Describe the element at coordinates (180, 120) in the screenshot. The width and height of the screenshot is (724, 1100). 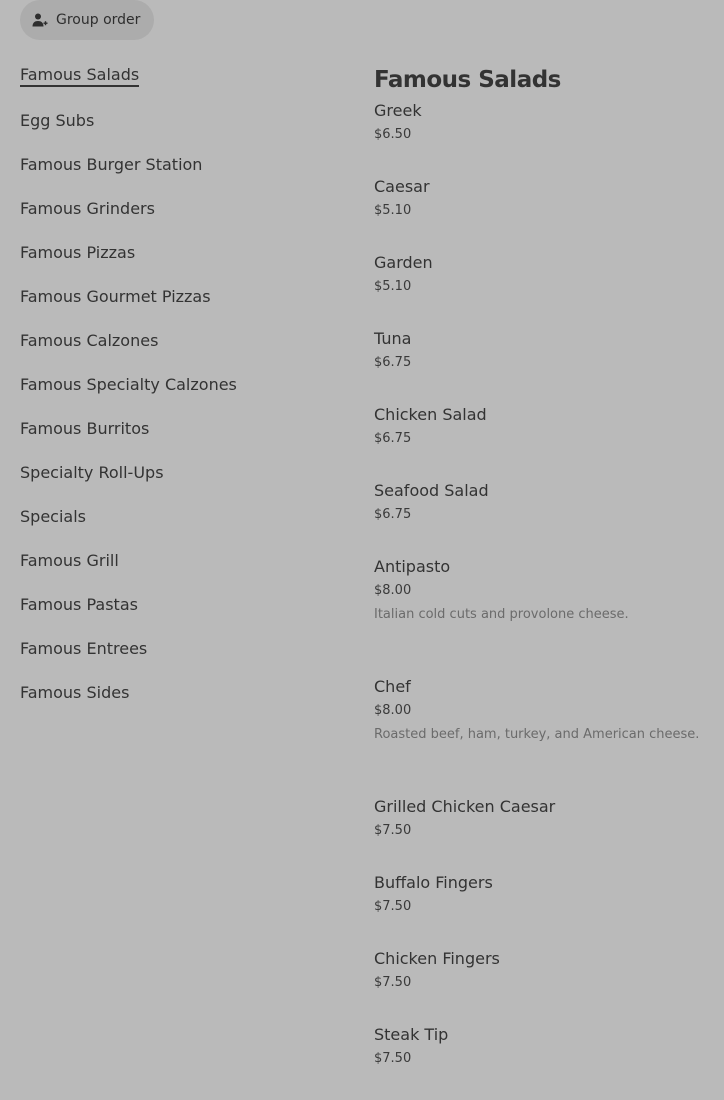
I see `sidebar-item-egg-subs: Egg Subs` at that location.